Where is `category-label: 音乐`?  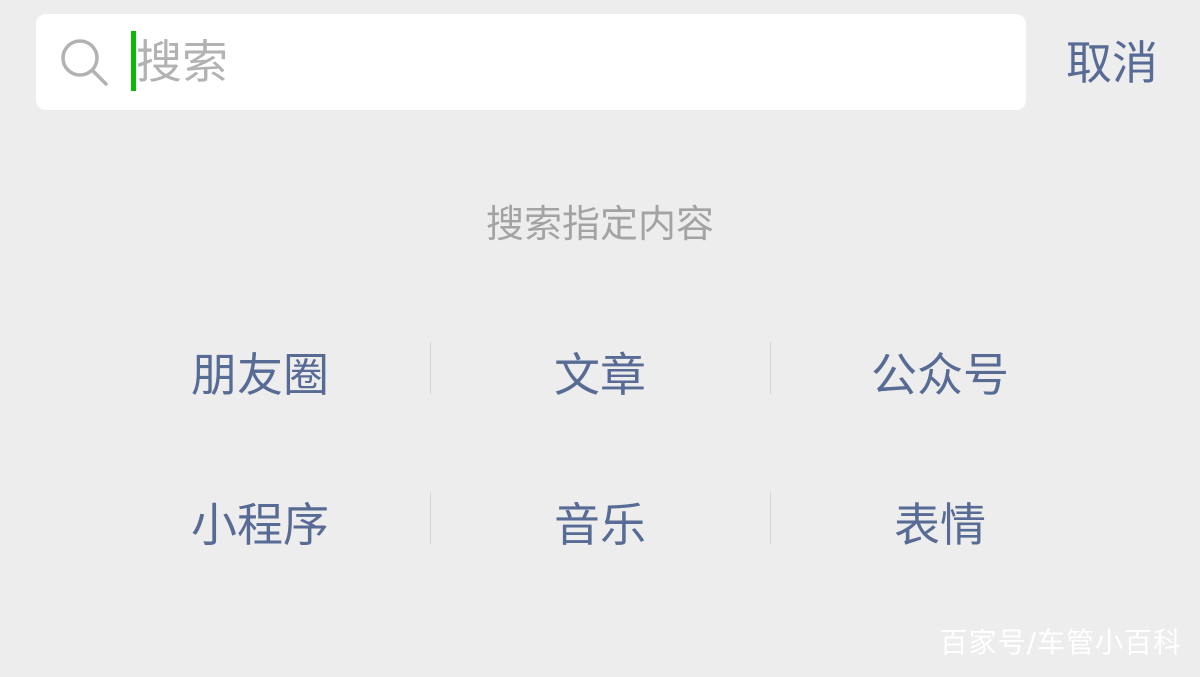
category-label: 音乐 is located at coordinates (600, 525).